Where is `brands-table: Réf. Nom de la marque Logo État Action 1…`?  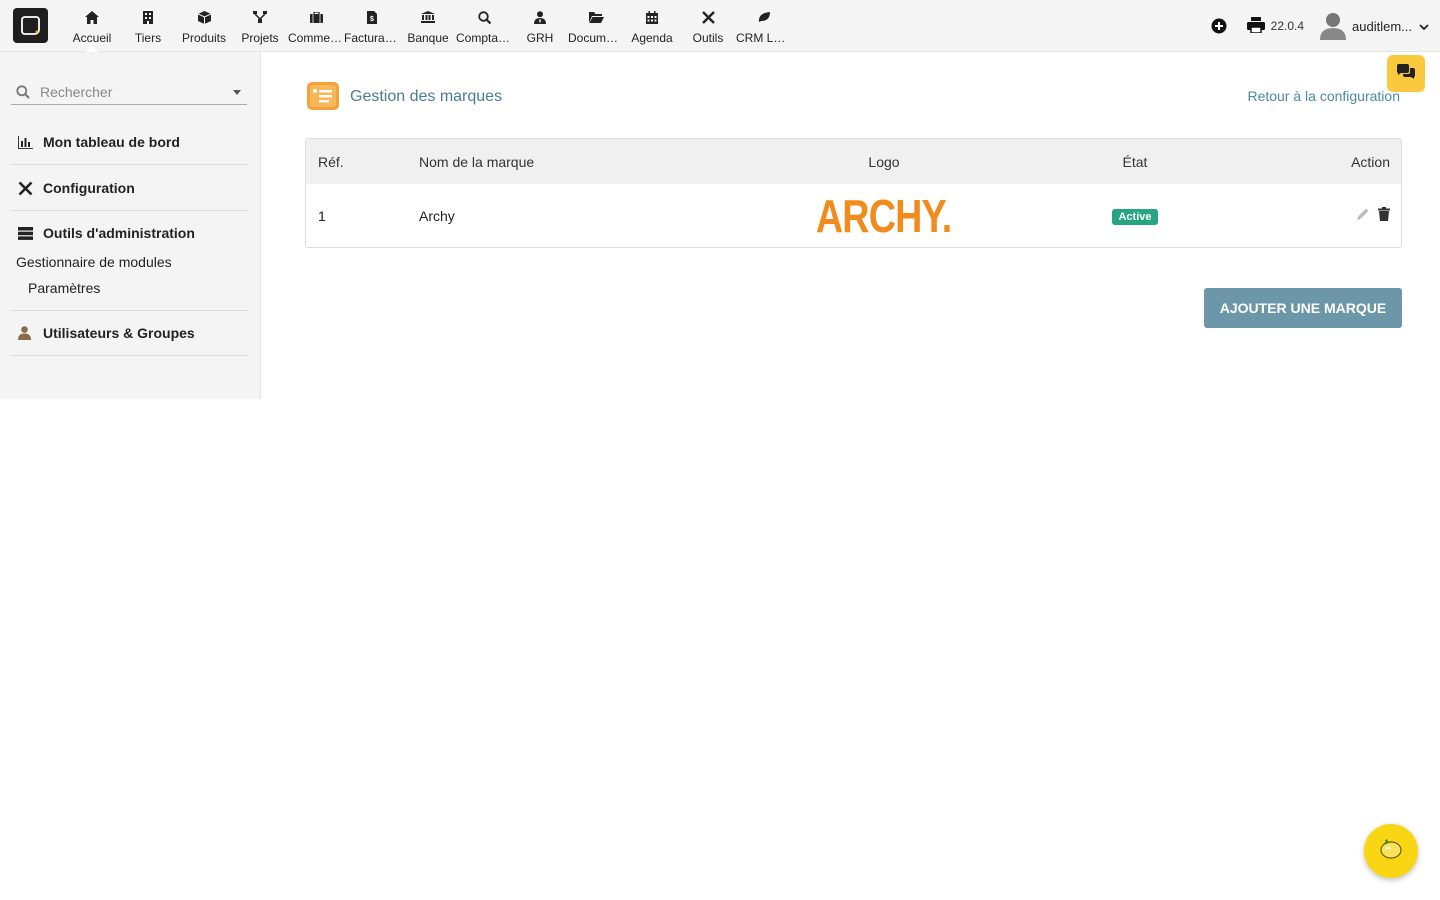 brands-table: Réf. Nom de la marque Logo État Action 1… is located at coordinates (853, 193).